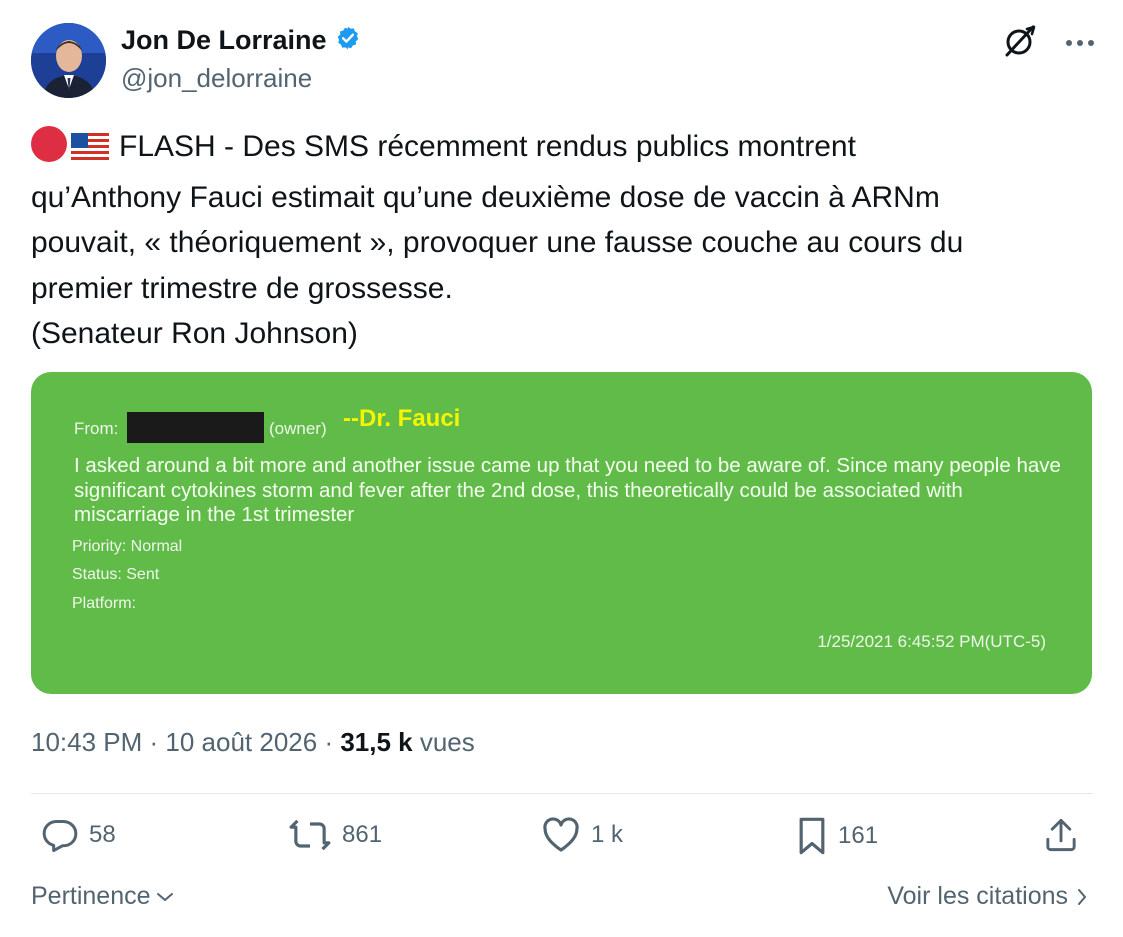 The image size is (1123, 937). I want to click on author-name-row: Jon De Lorraine, so click(241, 40).